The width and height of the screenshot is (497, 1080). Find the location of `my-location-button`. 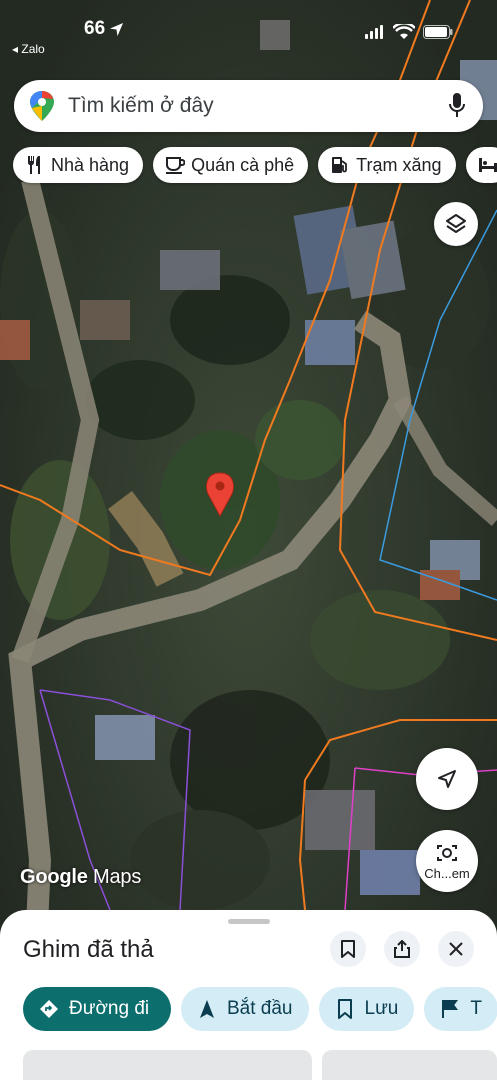

my-location-button is located at coordinates (447, 779).